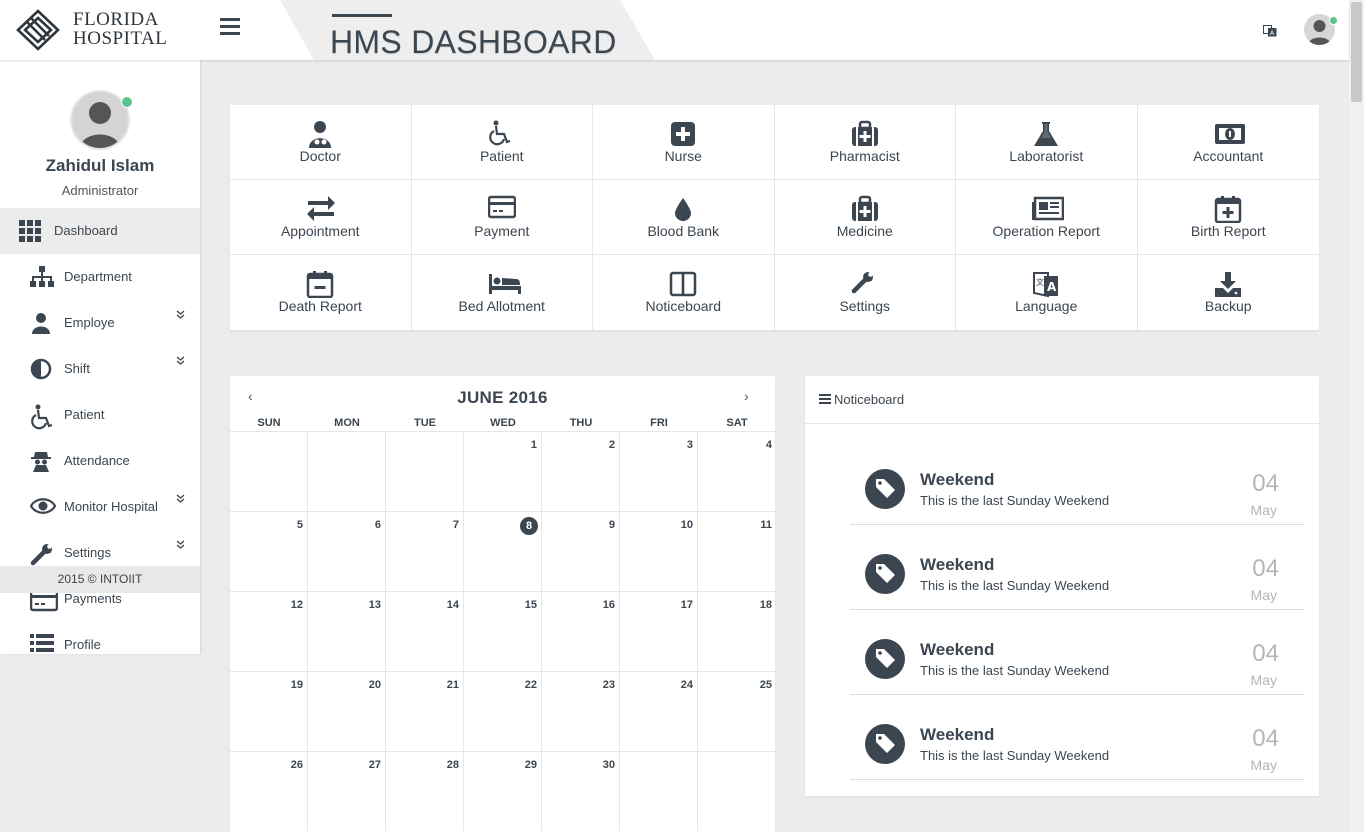 The height and width of the screenshot is (832, 1364). Describe the element at coordinates (100, 190) in the screenshot. I see `user-role: Administrator` at that location.